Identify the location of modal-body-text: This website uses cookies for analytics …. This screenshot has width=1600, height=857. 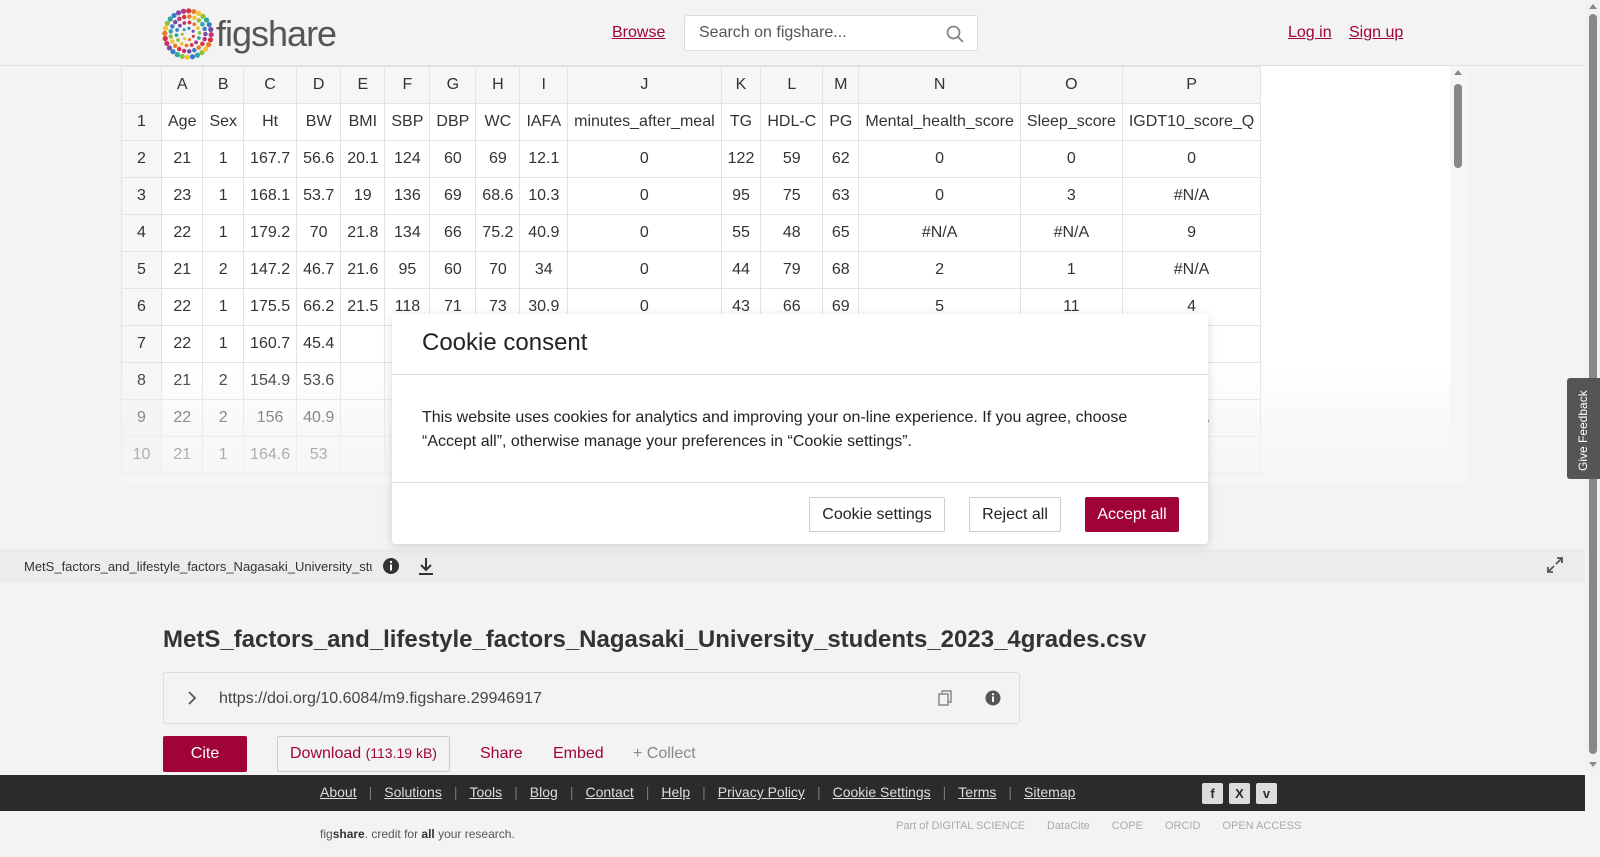
(775, 429).